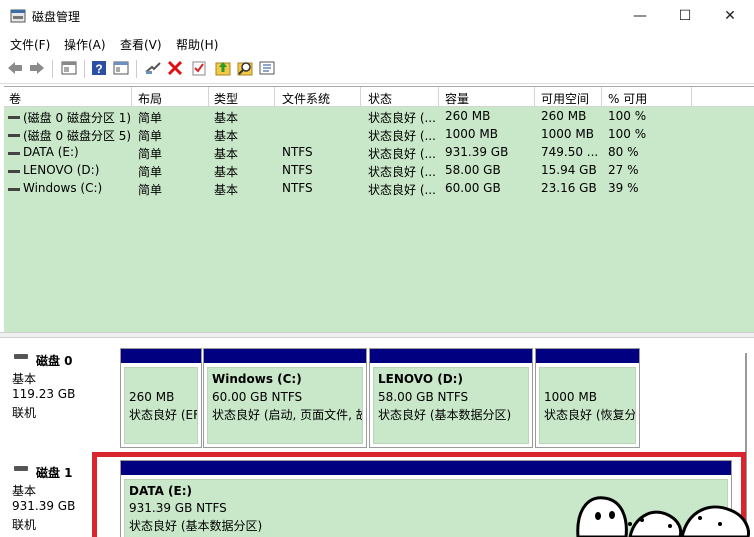 This screenshot has width=754, height=537. I want to click on menu-view: 查看(V), so click(141, 44).